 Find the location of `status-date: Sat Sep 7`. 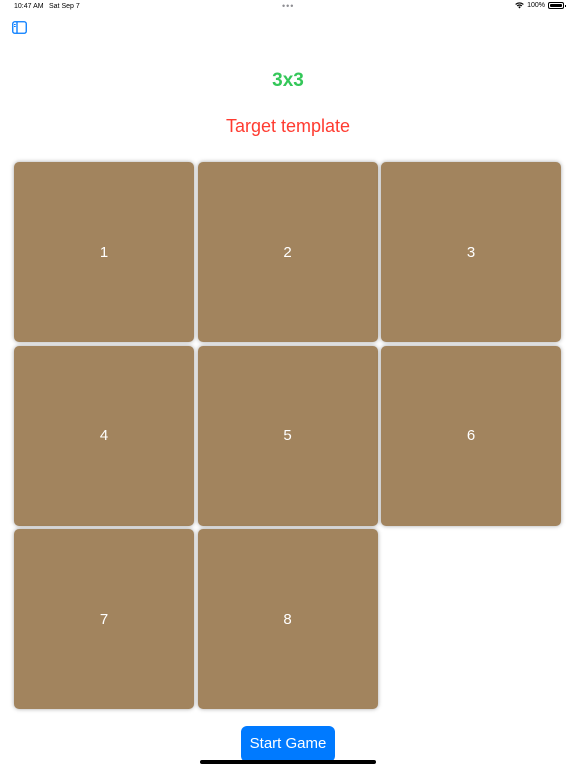

status-date: Sat Sep 7 is located at coordinates (64, 6).